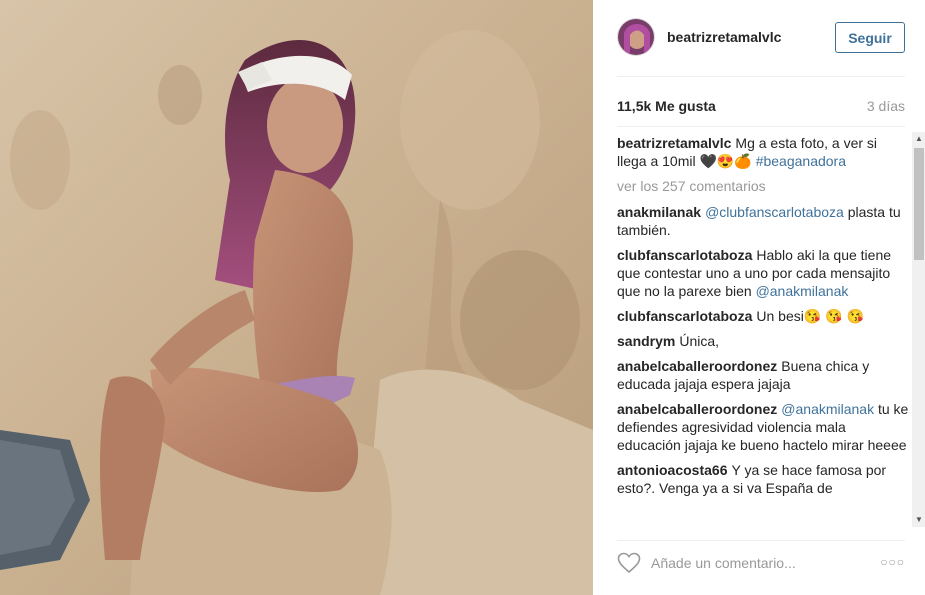  What do you see at coordinates (761, 540) in the screenshot?
I see `comments-divider` at bounding box center [761, 540].